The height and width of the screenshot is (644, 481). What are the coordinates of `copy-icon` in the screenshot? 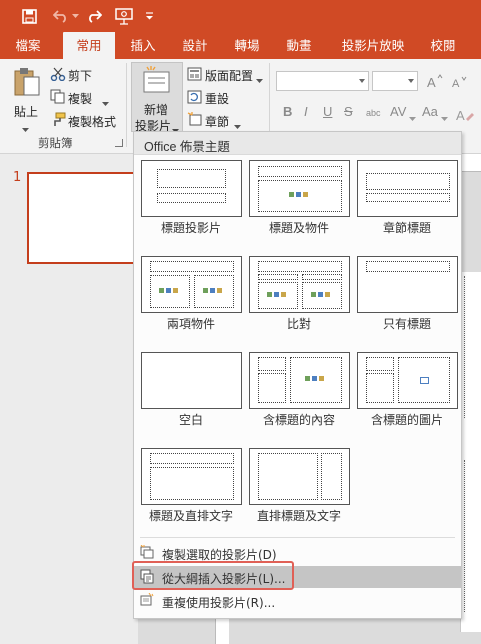 It's located at (57, 98).